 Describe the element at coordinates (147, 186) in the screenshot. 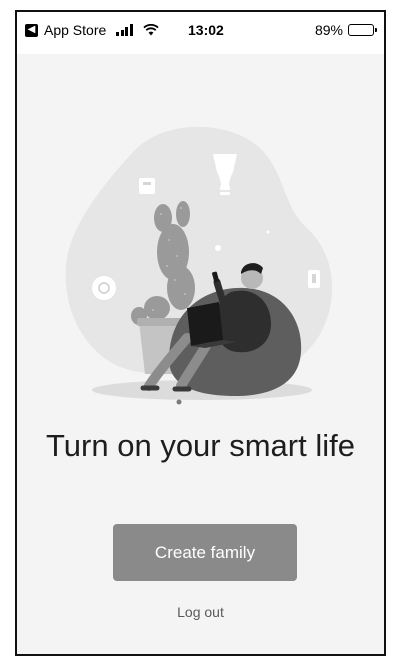

I see `smart-switch-icon` at that location.